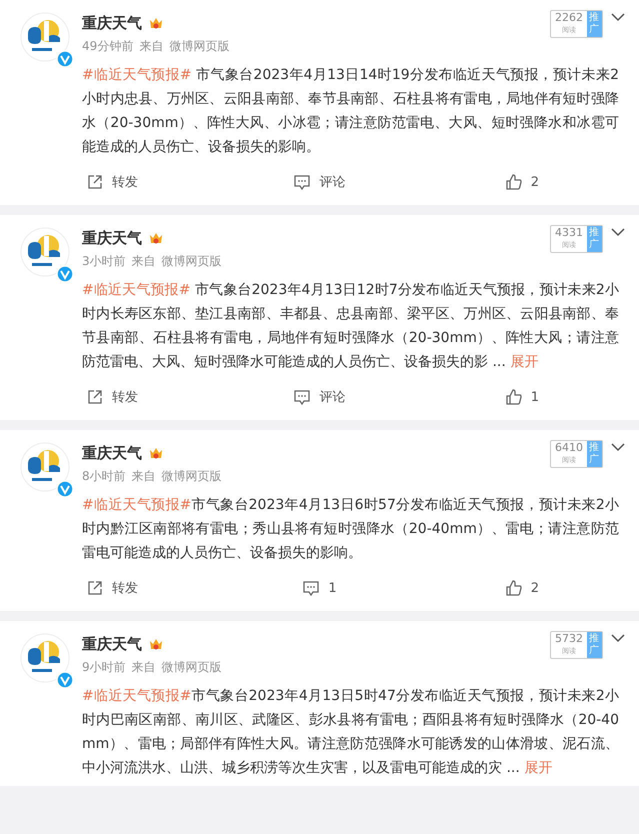  Describe the element at coordinates (108, 46) in the screenshot. I see `post-time: 49分钟前` at that location.